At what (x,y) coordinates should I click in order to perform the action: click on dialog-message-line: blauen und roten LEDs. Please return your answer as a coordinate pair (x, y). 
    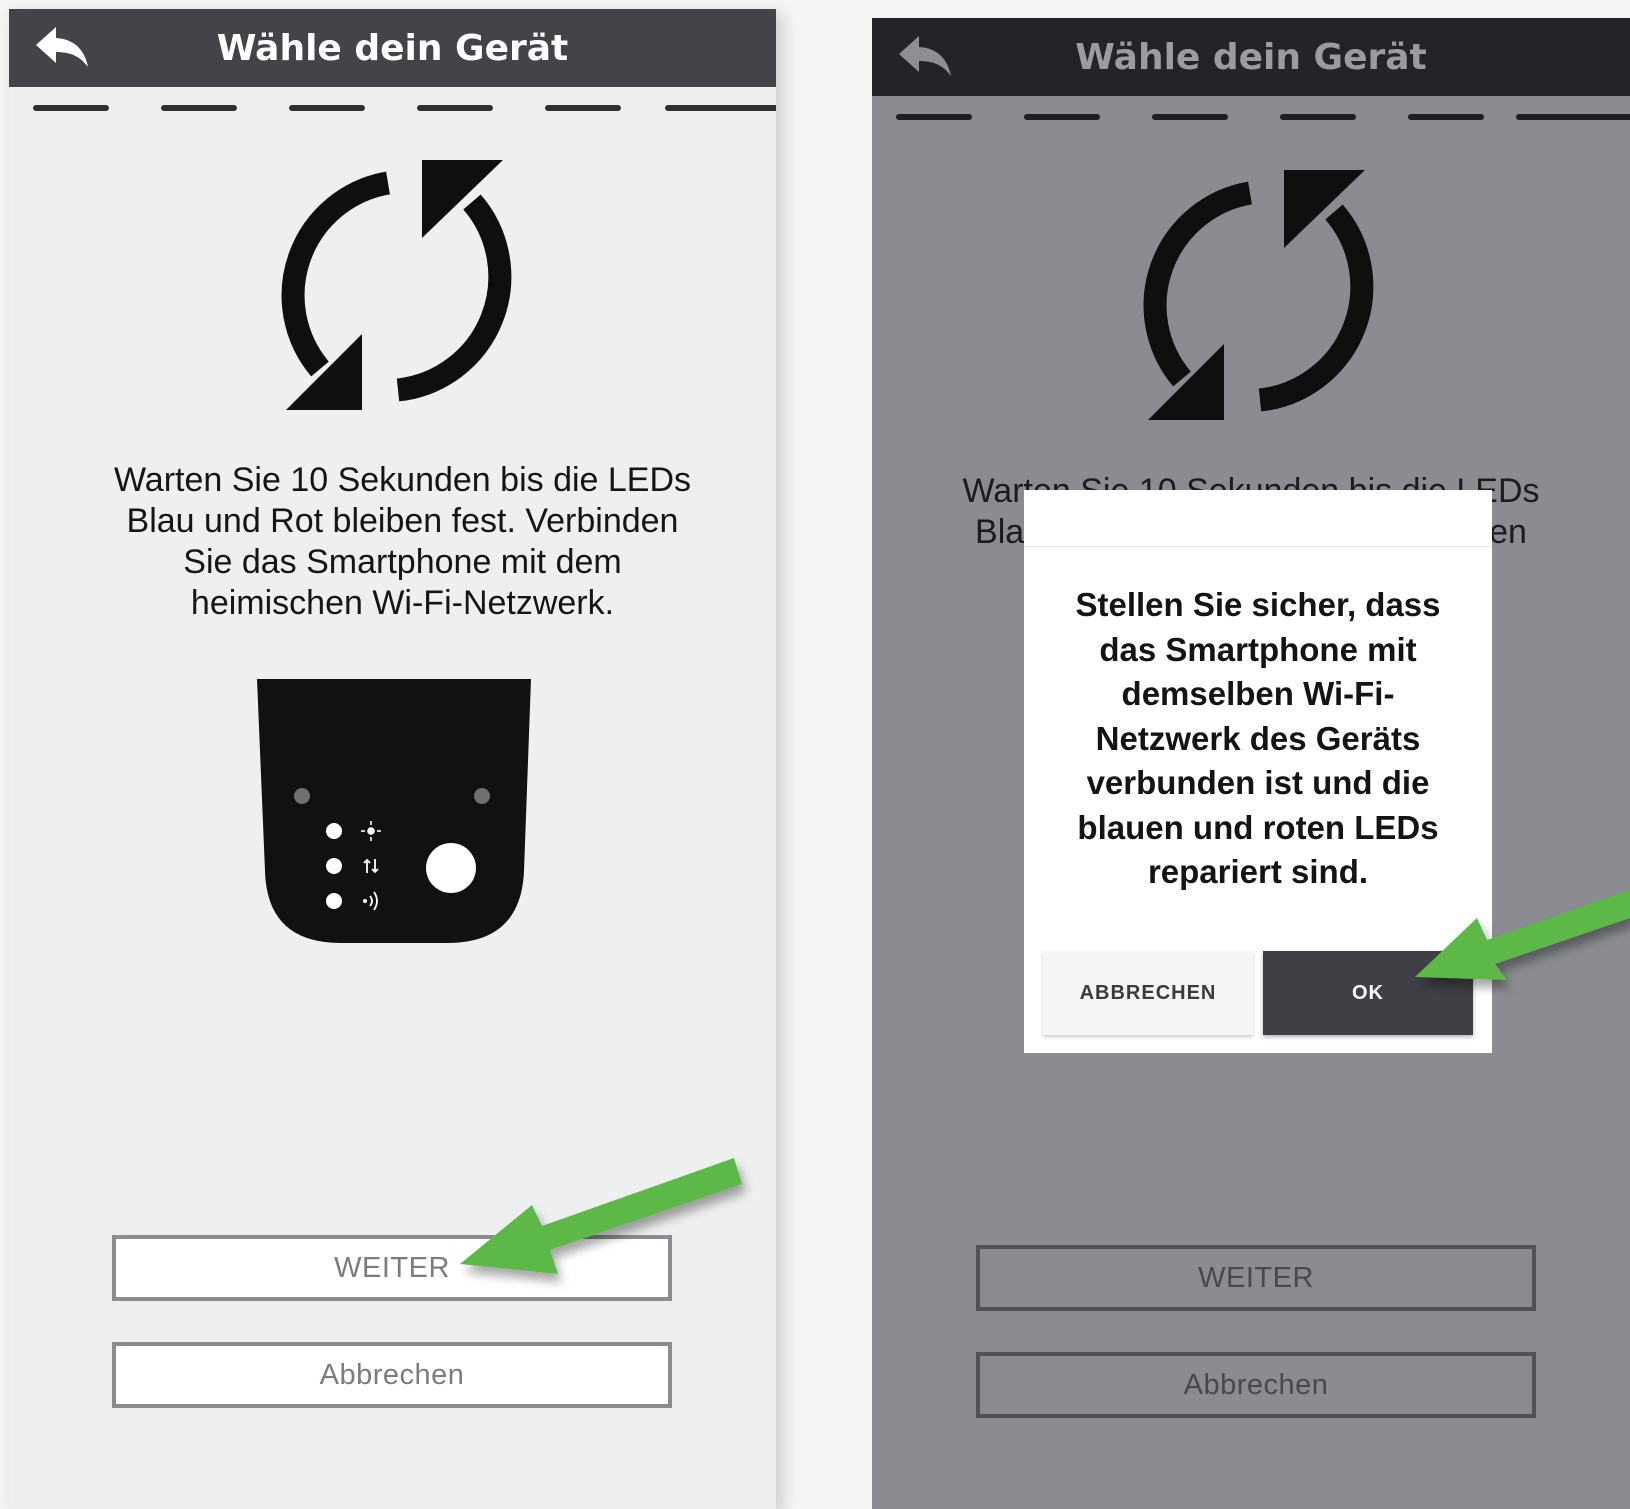
    Looking at the image, I should click on (1258, 827).